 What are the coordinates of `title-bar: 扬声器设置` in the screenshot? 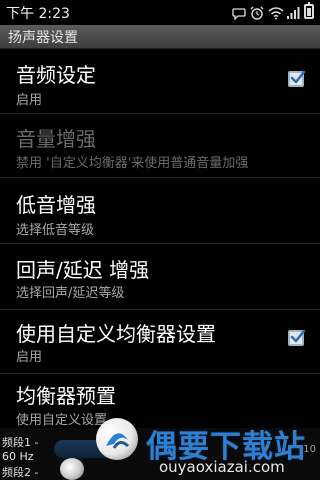 It's located at (160, 37).